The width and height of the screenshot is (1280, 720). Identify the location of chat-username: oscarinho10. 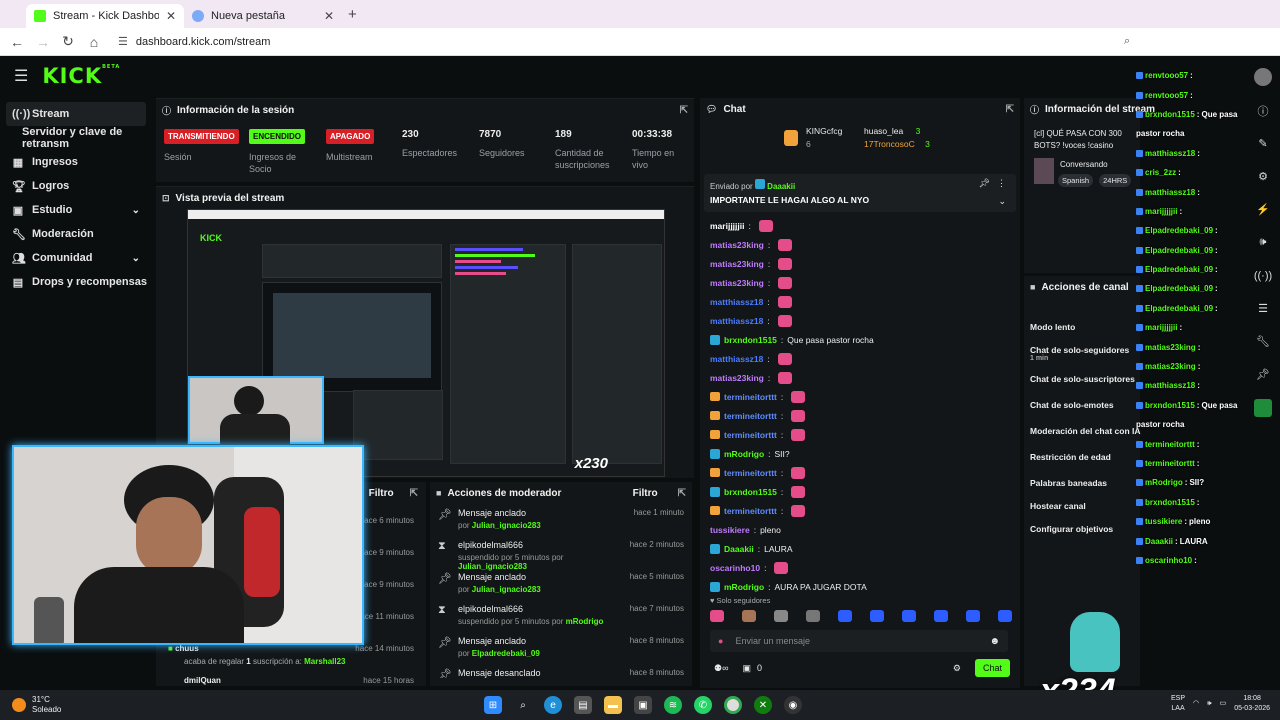
(735, 568).